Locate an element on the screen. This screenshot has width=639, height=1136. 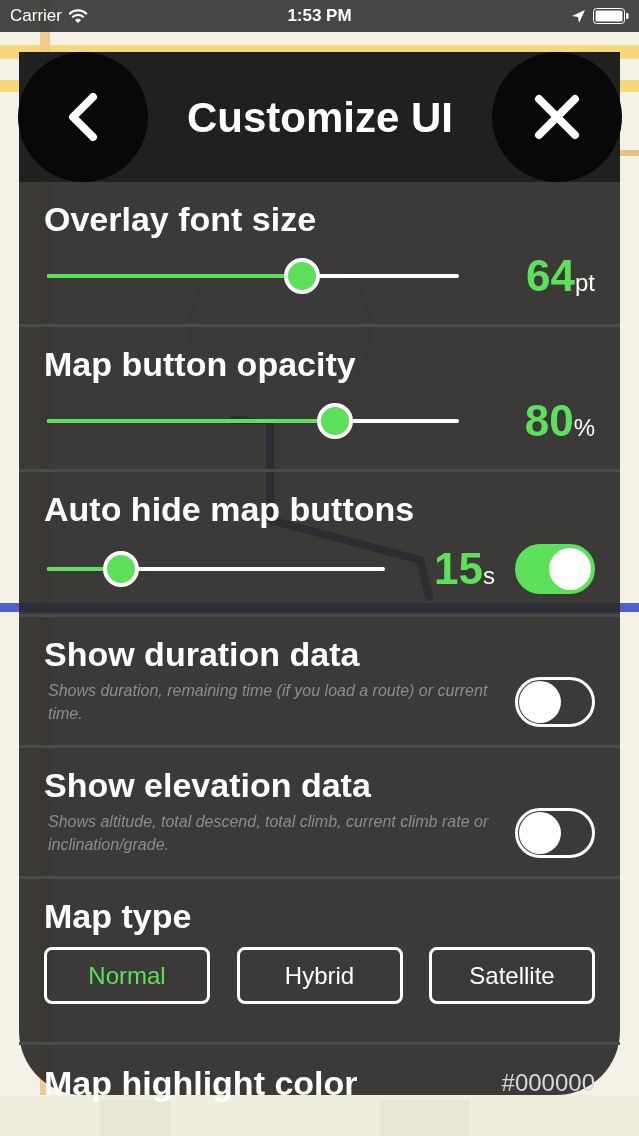
unit-label: pt is located at coordinates (585, 283).